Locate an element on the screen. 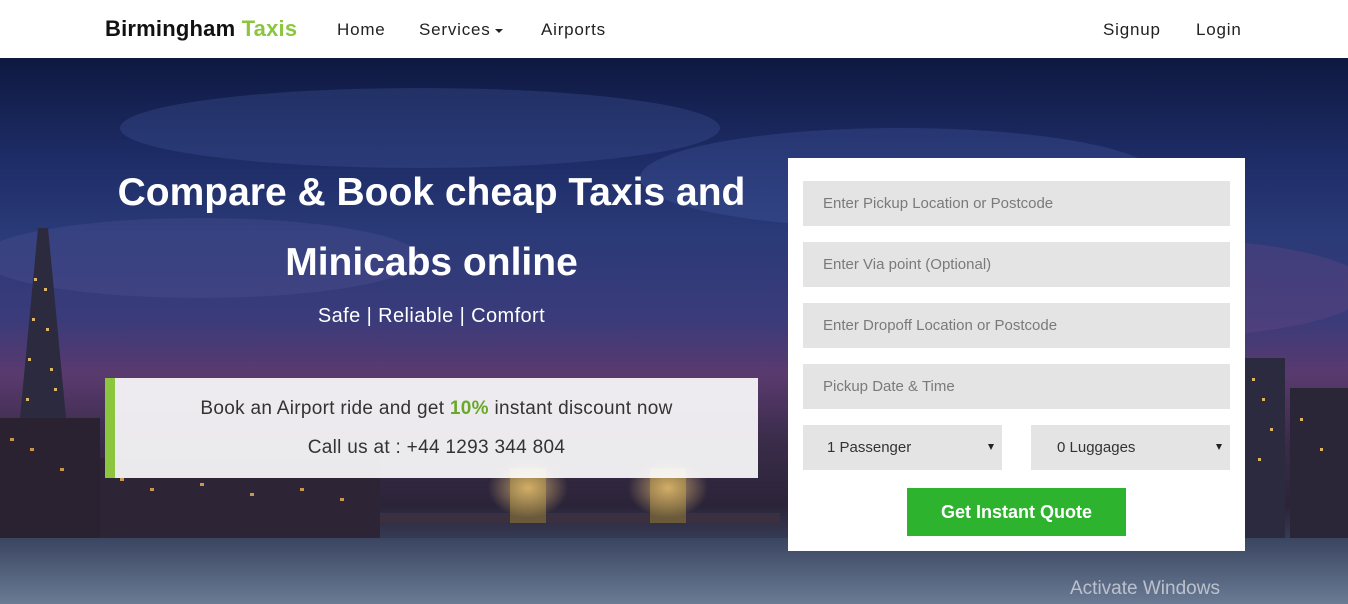 This screenshot has height=604, width=1348. passengers-selected: 1 Passenger is located at coordinates (869, 447).